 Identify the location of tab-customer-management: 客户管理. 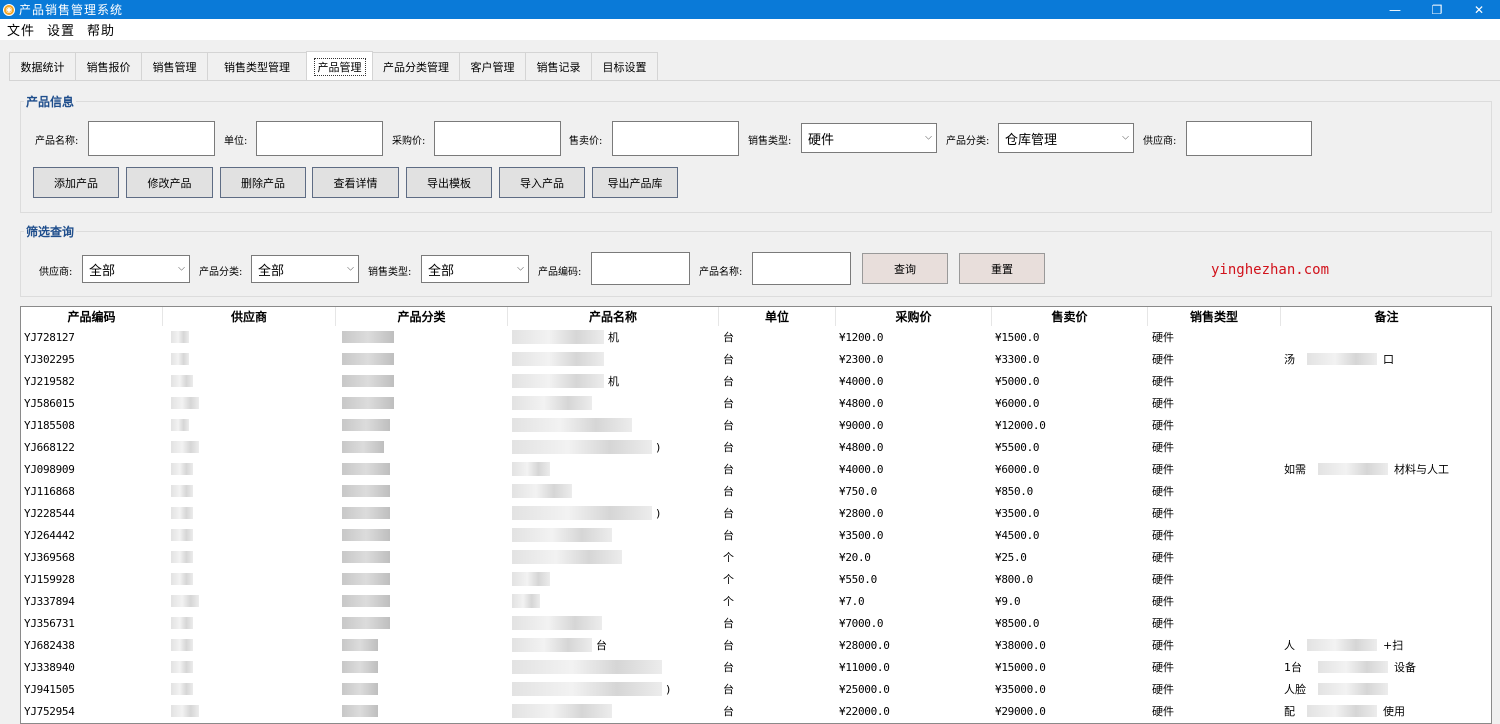
(492, 66).